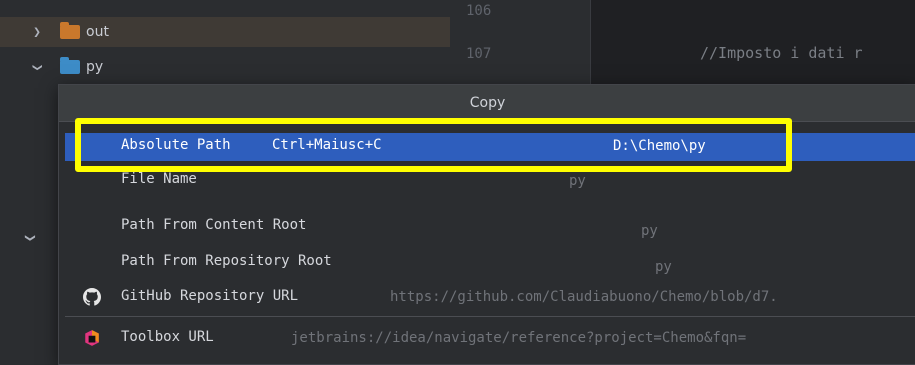  I want to click on menu-item-label: Path From Repository Root, so click(226, 261).